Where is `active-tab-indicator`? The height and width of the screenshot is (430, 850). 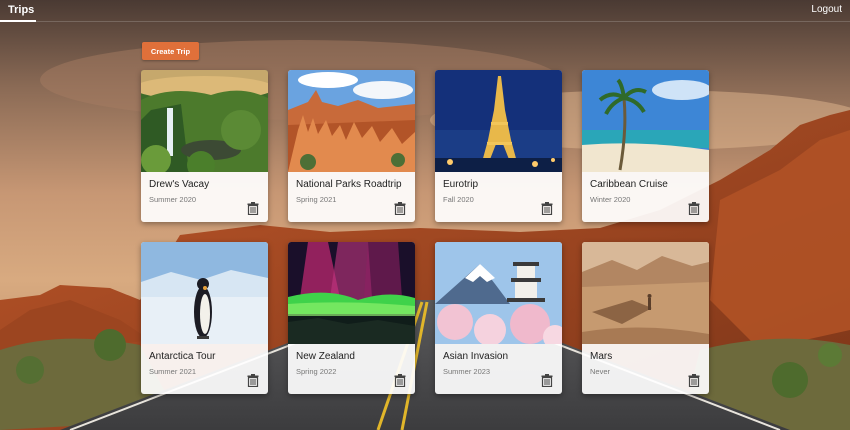 active-tab-indicator is located at coordinates (18, 21).